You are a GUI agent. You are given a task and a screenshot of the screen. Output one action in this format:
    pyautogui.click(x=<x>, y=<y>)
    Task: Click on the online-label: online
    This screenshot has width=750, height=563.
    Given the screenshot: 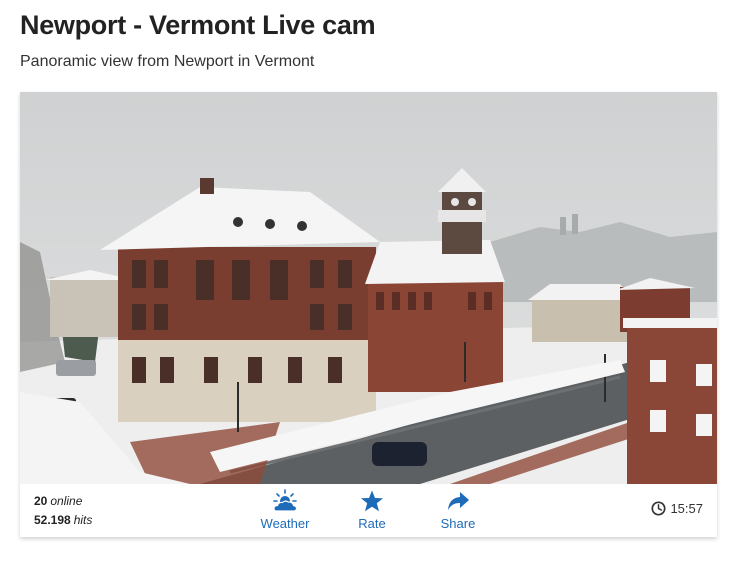 What is the action you would take?
    pyautogui.click(x=66, y=501)
    